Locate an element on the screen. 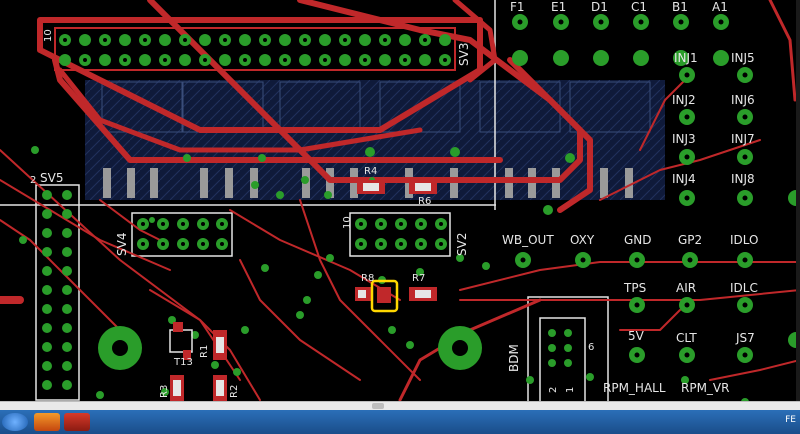 The width and height of the screenshot is (800, 434). start-button-icon is located at coordinates (15, 422).